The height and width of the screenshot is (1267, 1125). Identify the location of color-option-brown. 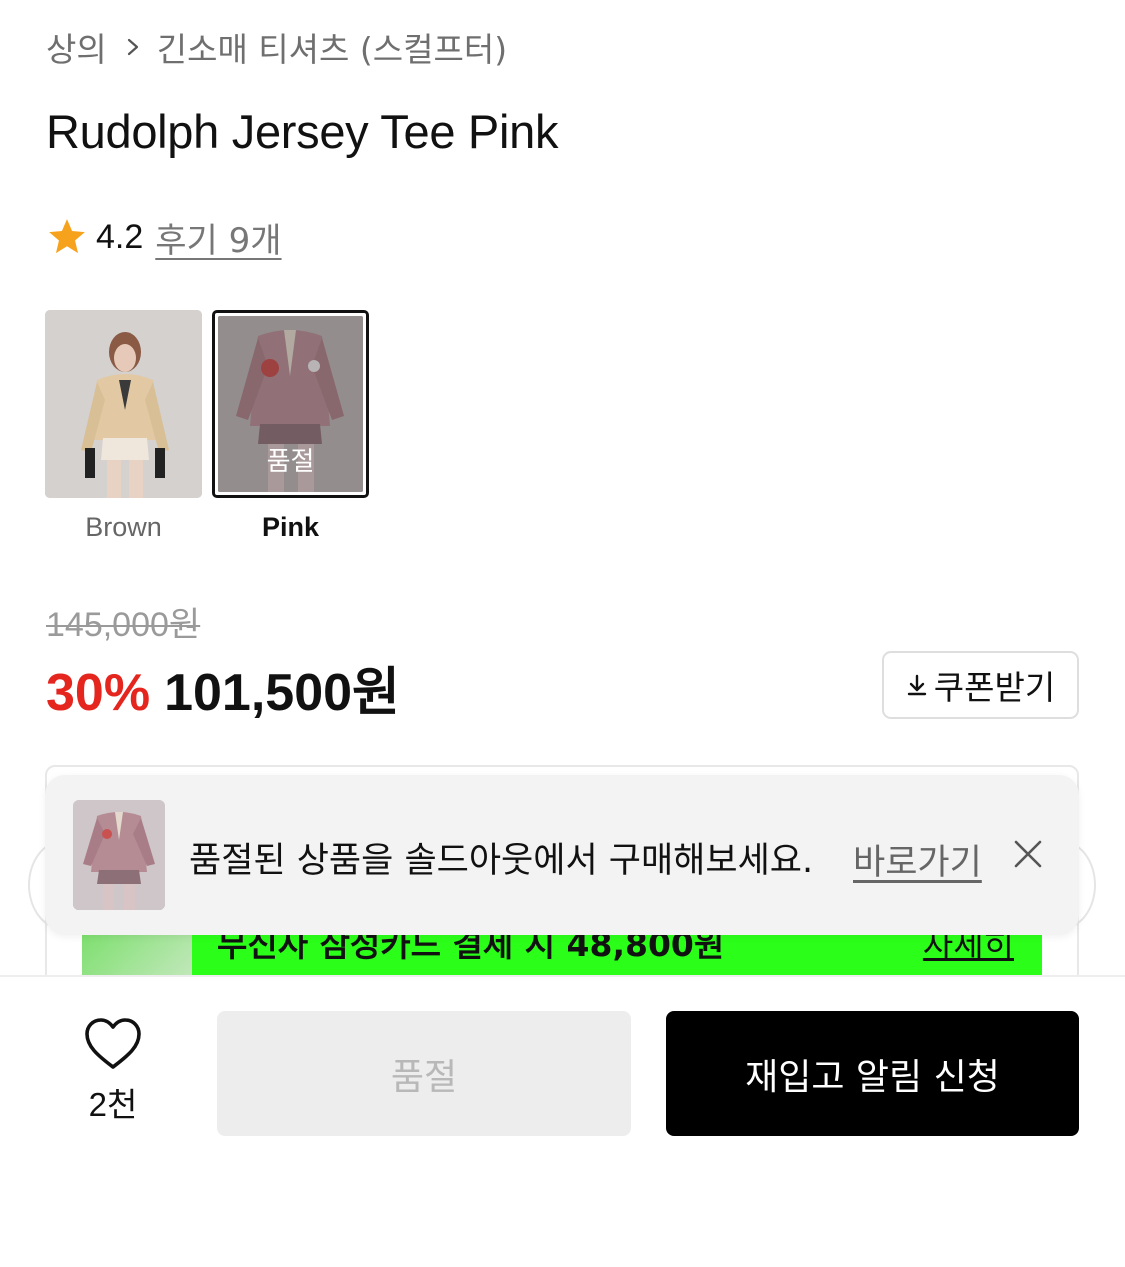
(123, 404).